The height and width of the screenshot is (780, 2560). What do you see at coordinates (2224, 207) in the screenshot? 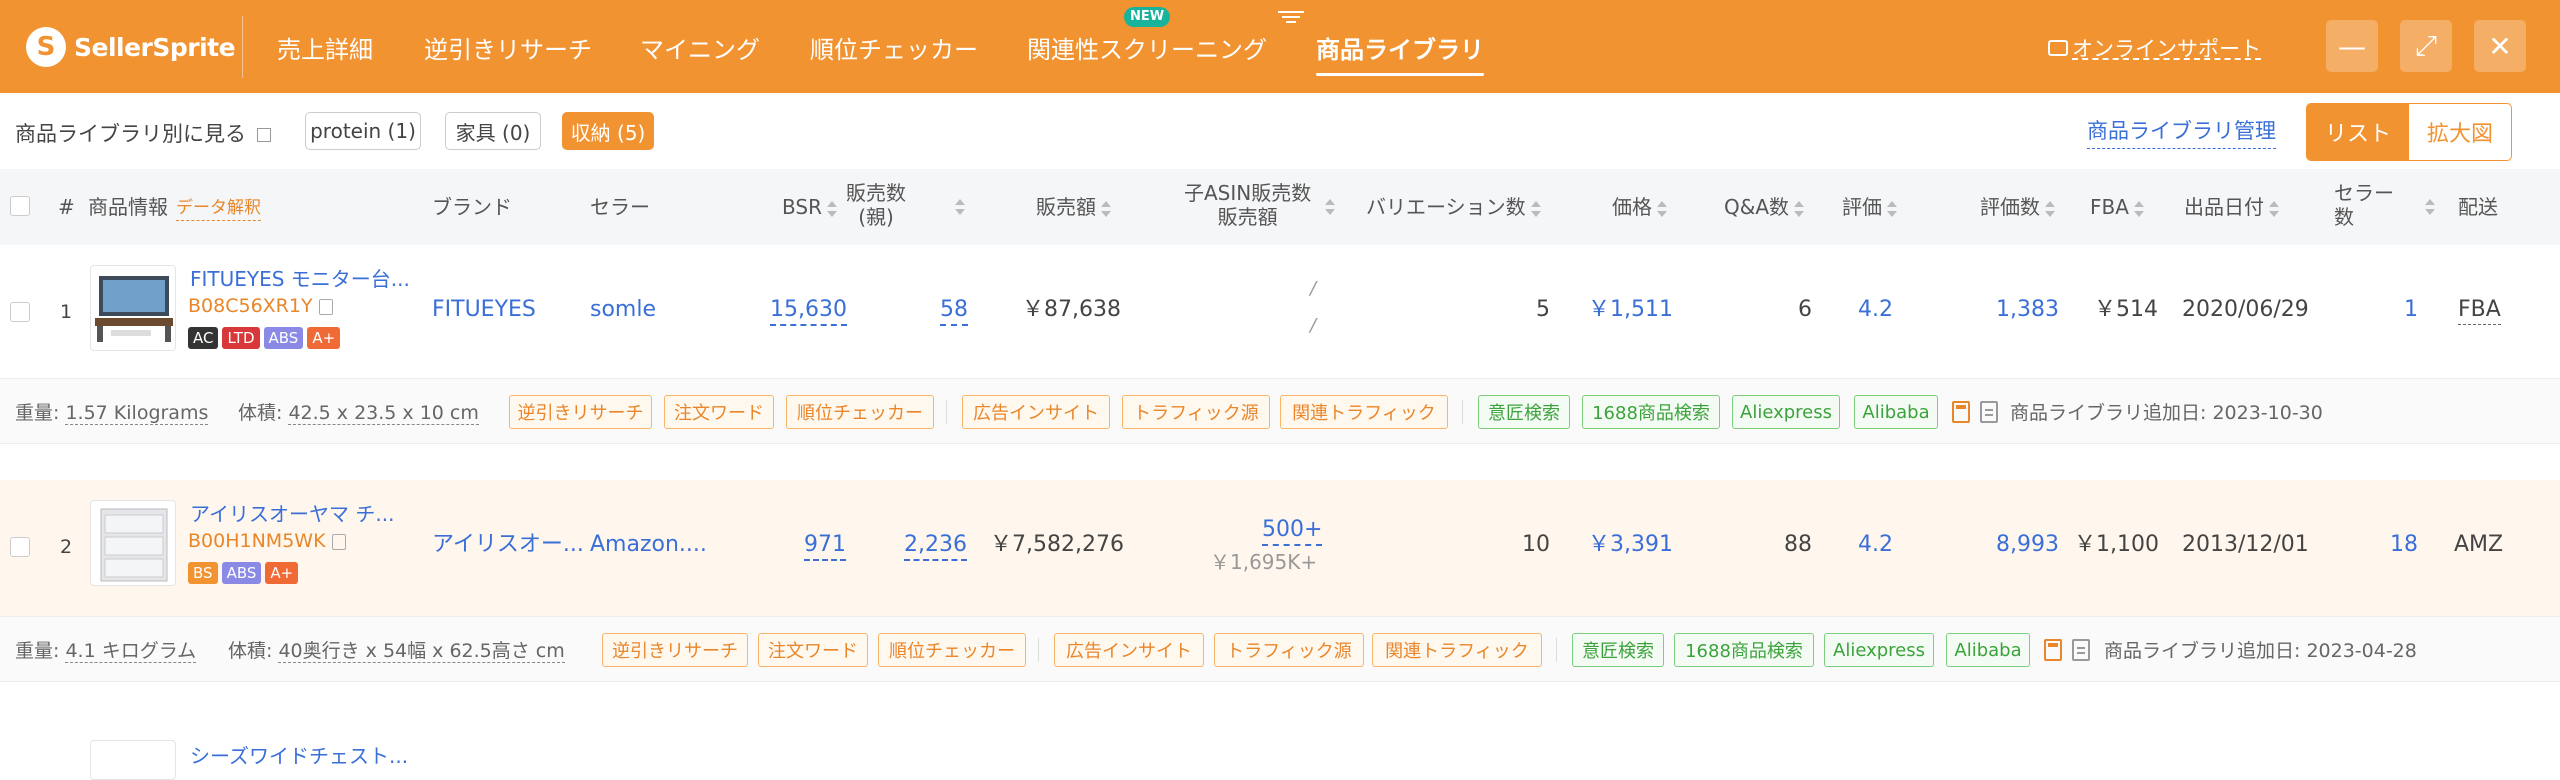
I see `col-listed-label: 出品日付` at bounding box center [2224, 207].